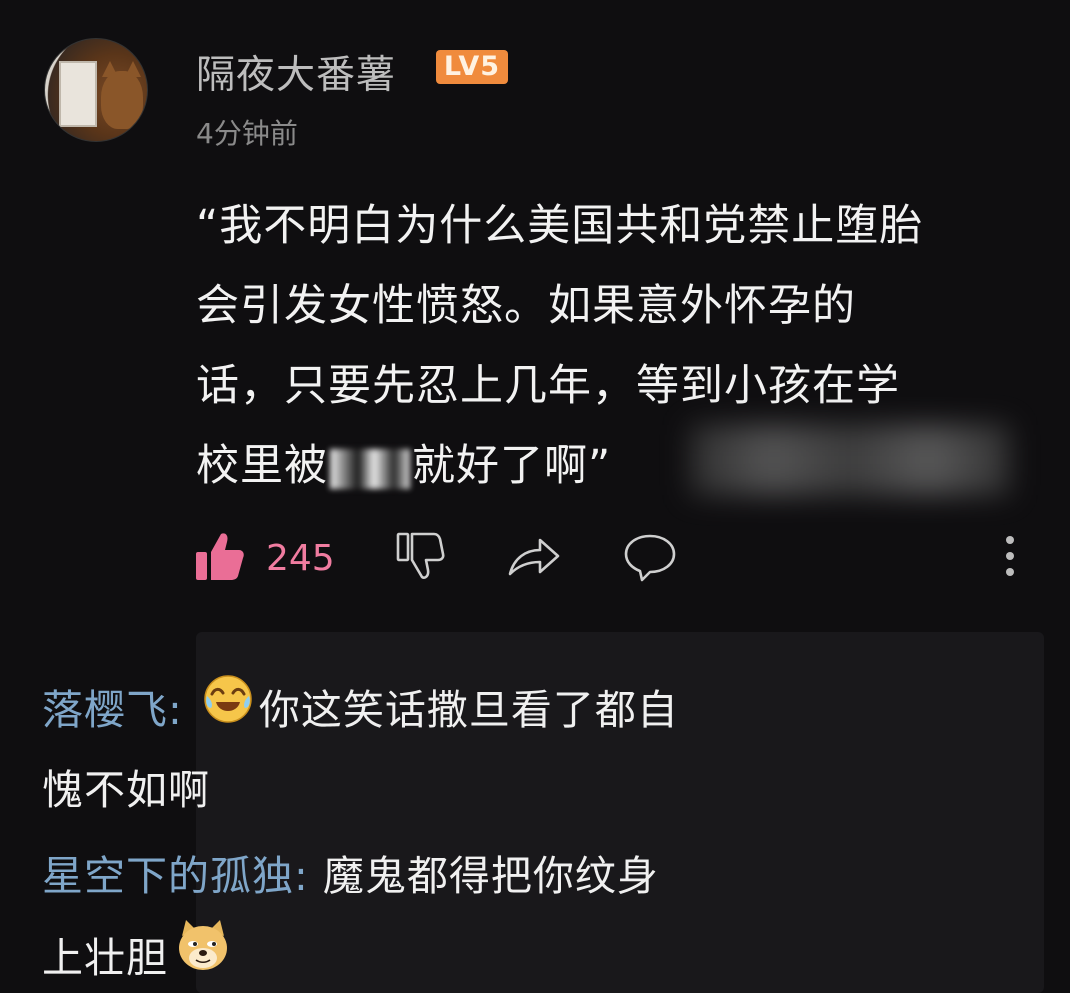  Describe the element at coordinates (490, 876) in the screenshot. I see `reply-text: 魔鬼都得把你纹身` at that location.